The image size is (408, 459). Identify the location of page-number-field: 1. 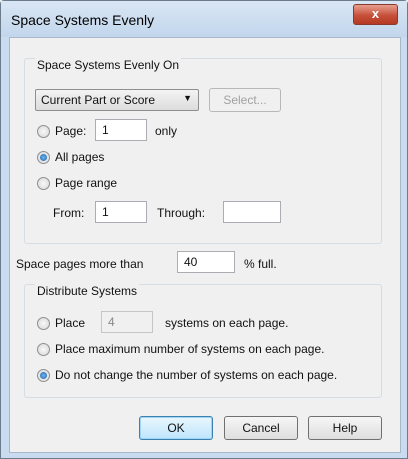
(121, 130).